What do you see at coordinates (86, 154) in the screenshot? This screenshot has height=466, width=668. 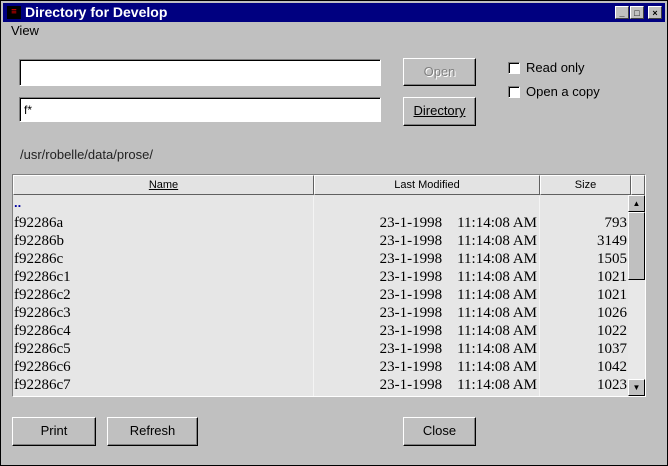 I see `current-path: /usr/robelle/data/prose/` at bounding box center [86, 154].